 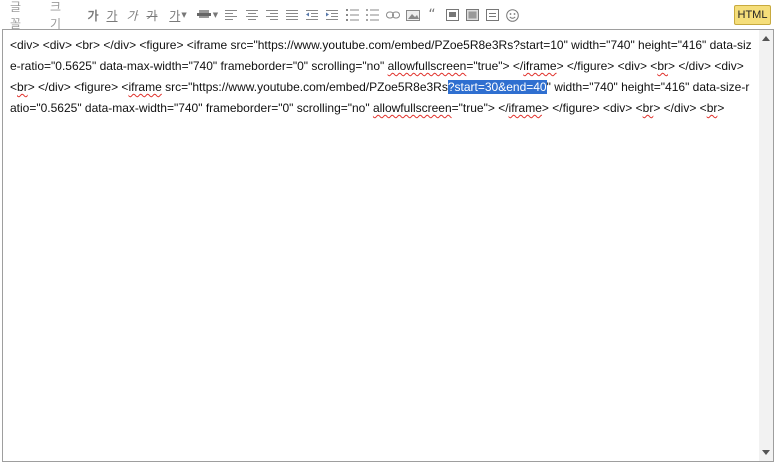 I want to click on scroll-down-arrow-icon, so click(x=766, y=452).